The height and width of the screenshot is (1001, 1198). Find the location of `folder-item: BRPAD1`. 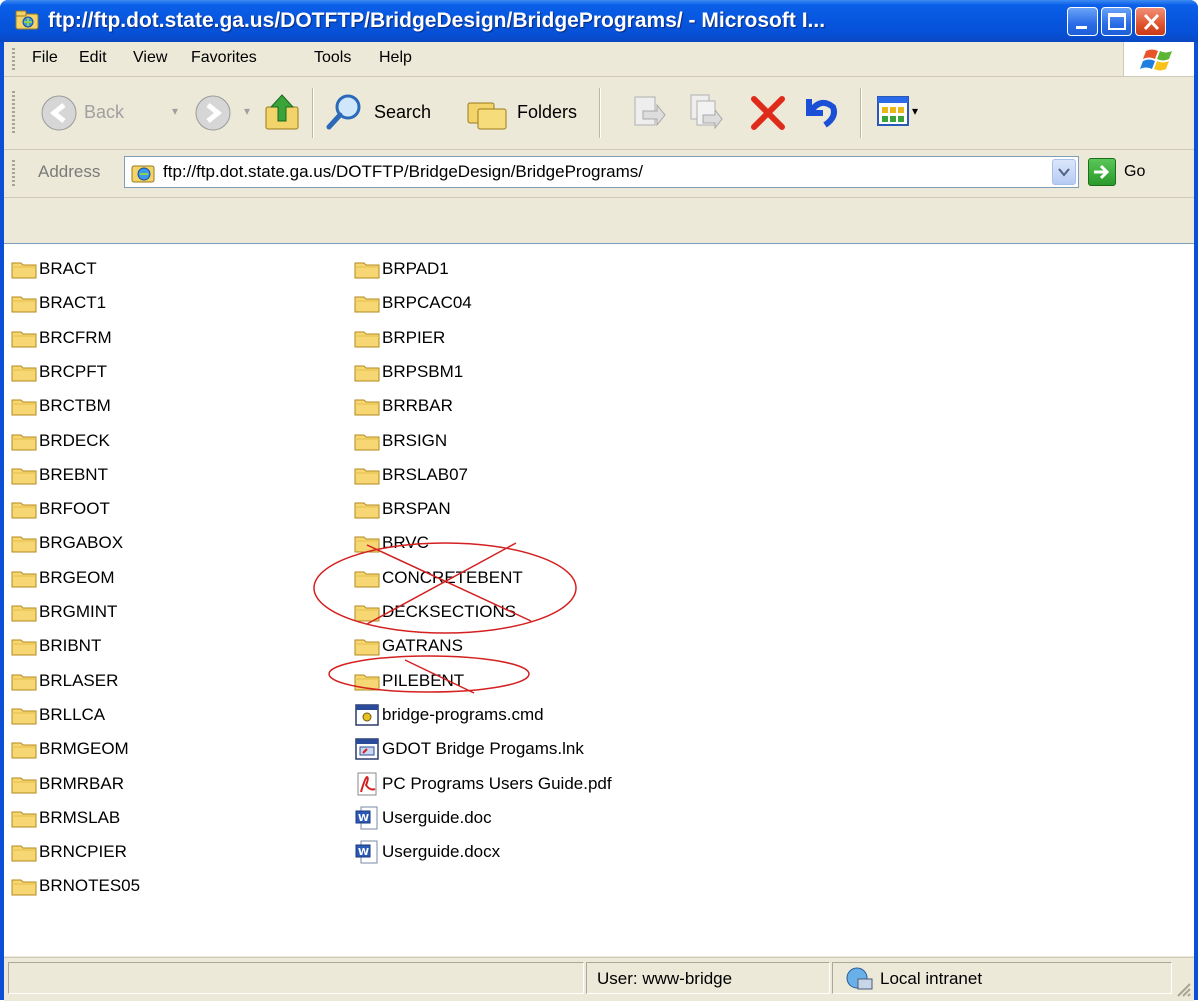

folder-item: BRPAD1 is located at coordinates (401, 269).